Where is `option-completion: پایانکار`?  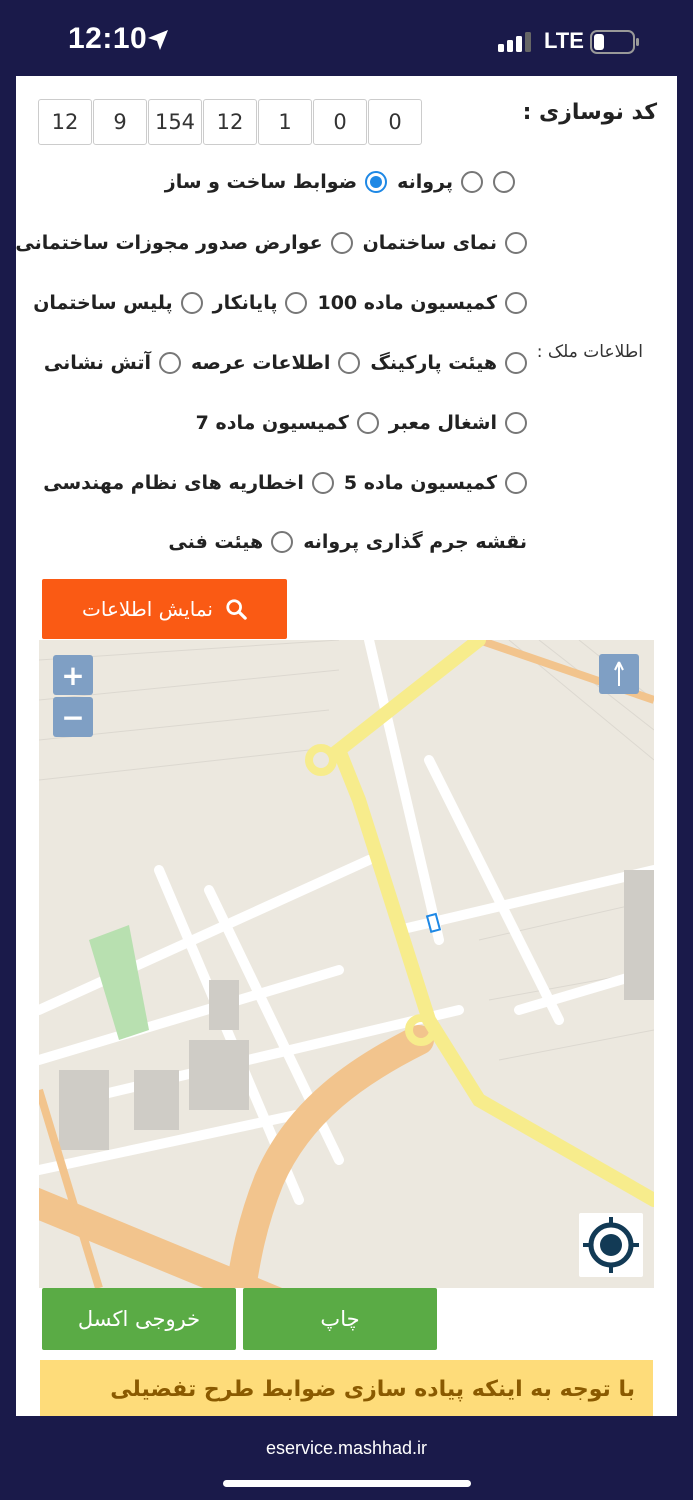
option-completion: پایانکار is located at coordinates (260, 303).